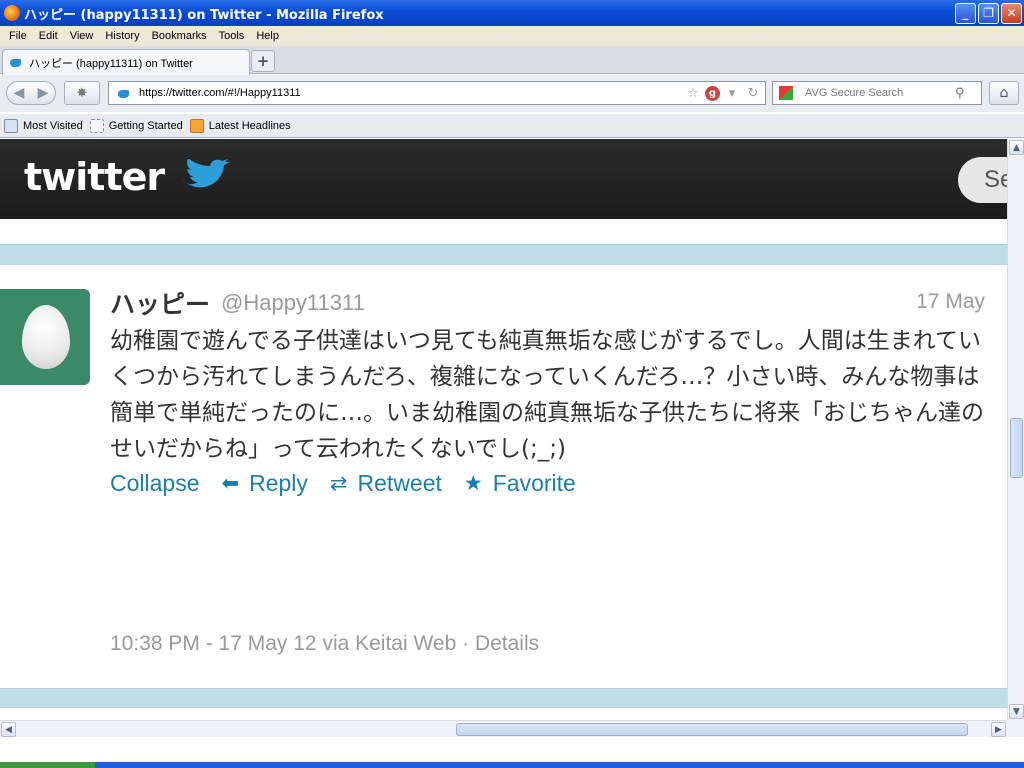 This screenshot has height=768, width=1024. Describe the element at coordinates (753, 93) in the screenshot. I see `reload-icon: ↻` at that location.